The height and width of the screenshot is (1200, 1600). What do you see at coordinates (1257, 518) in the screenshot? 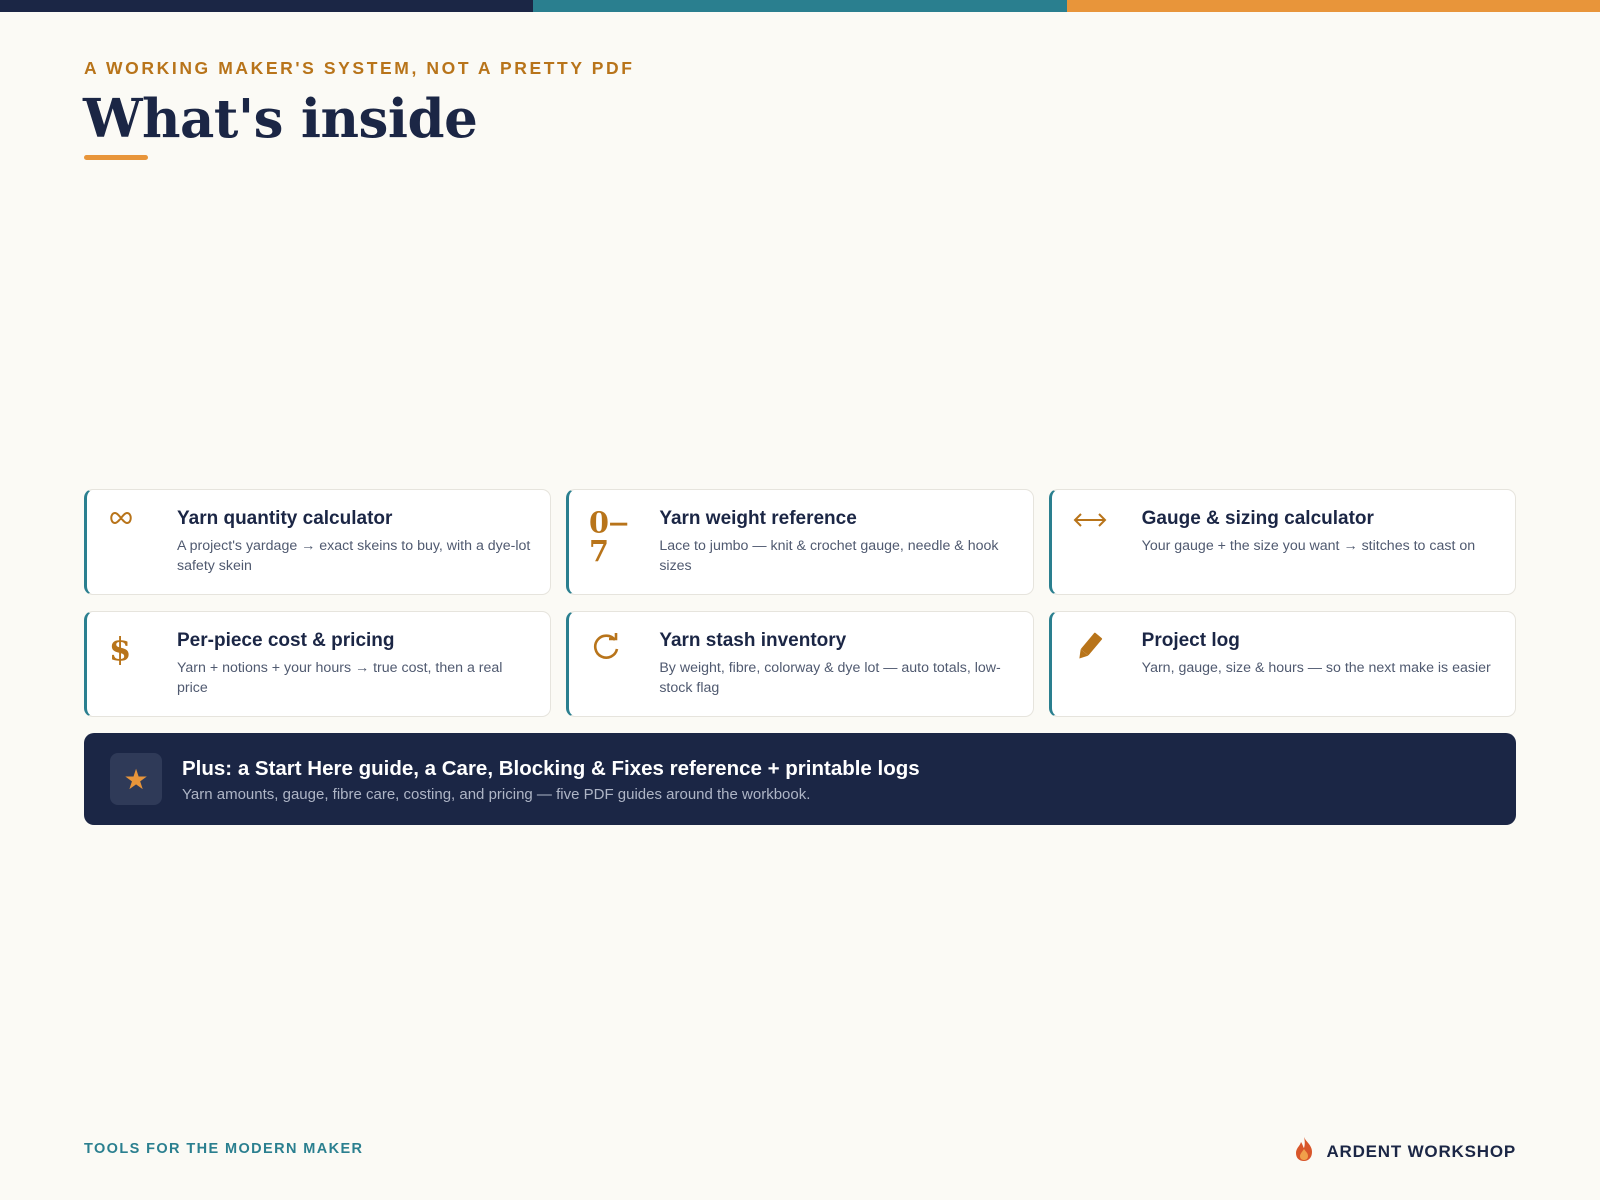
I see `feature-title: Gauge & sizing calculator` at bounding box center [1257, 518].